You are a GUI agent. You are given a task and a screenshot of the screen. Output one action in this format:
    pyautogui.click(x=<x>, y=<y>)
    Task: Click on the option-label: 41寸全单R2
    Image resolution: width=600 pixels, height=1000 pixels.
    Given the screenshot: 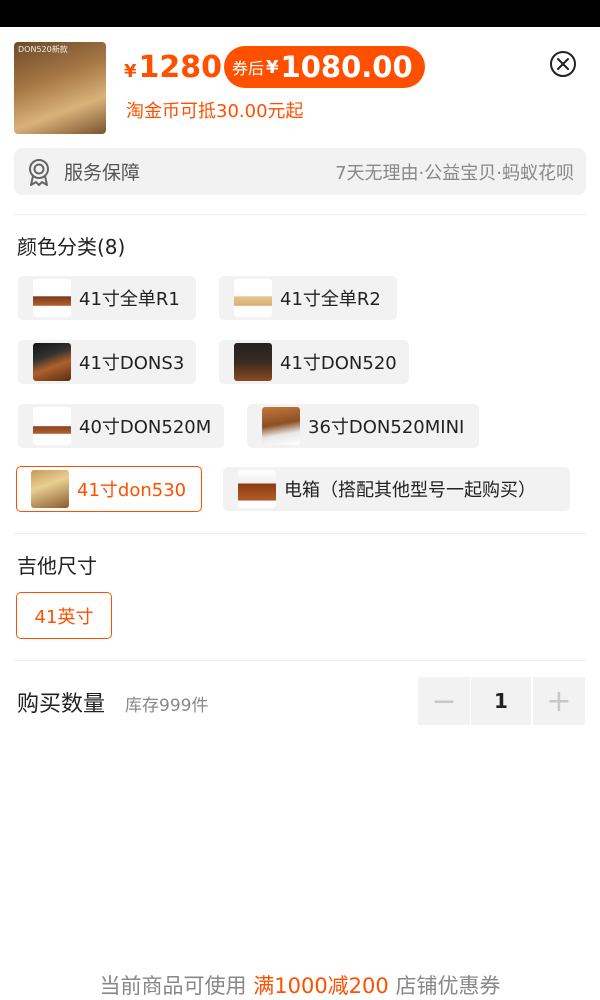 What is the action you would take?
    pyautogui.click(x=330, y=299)
    